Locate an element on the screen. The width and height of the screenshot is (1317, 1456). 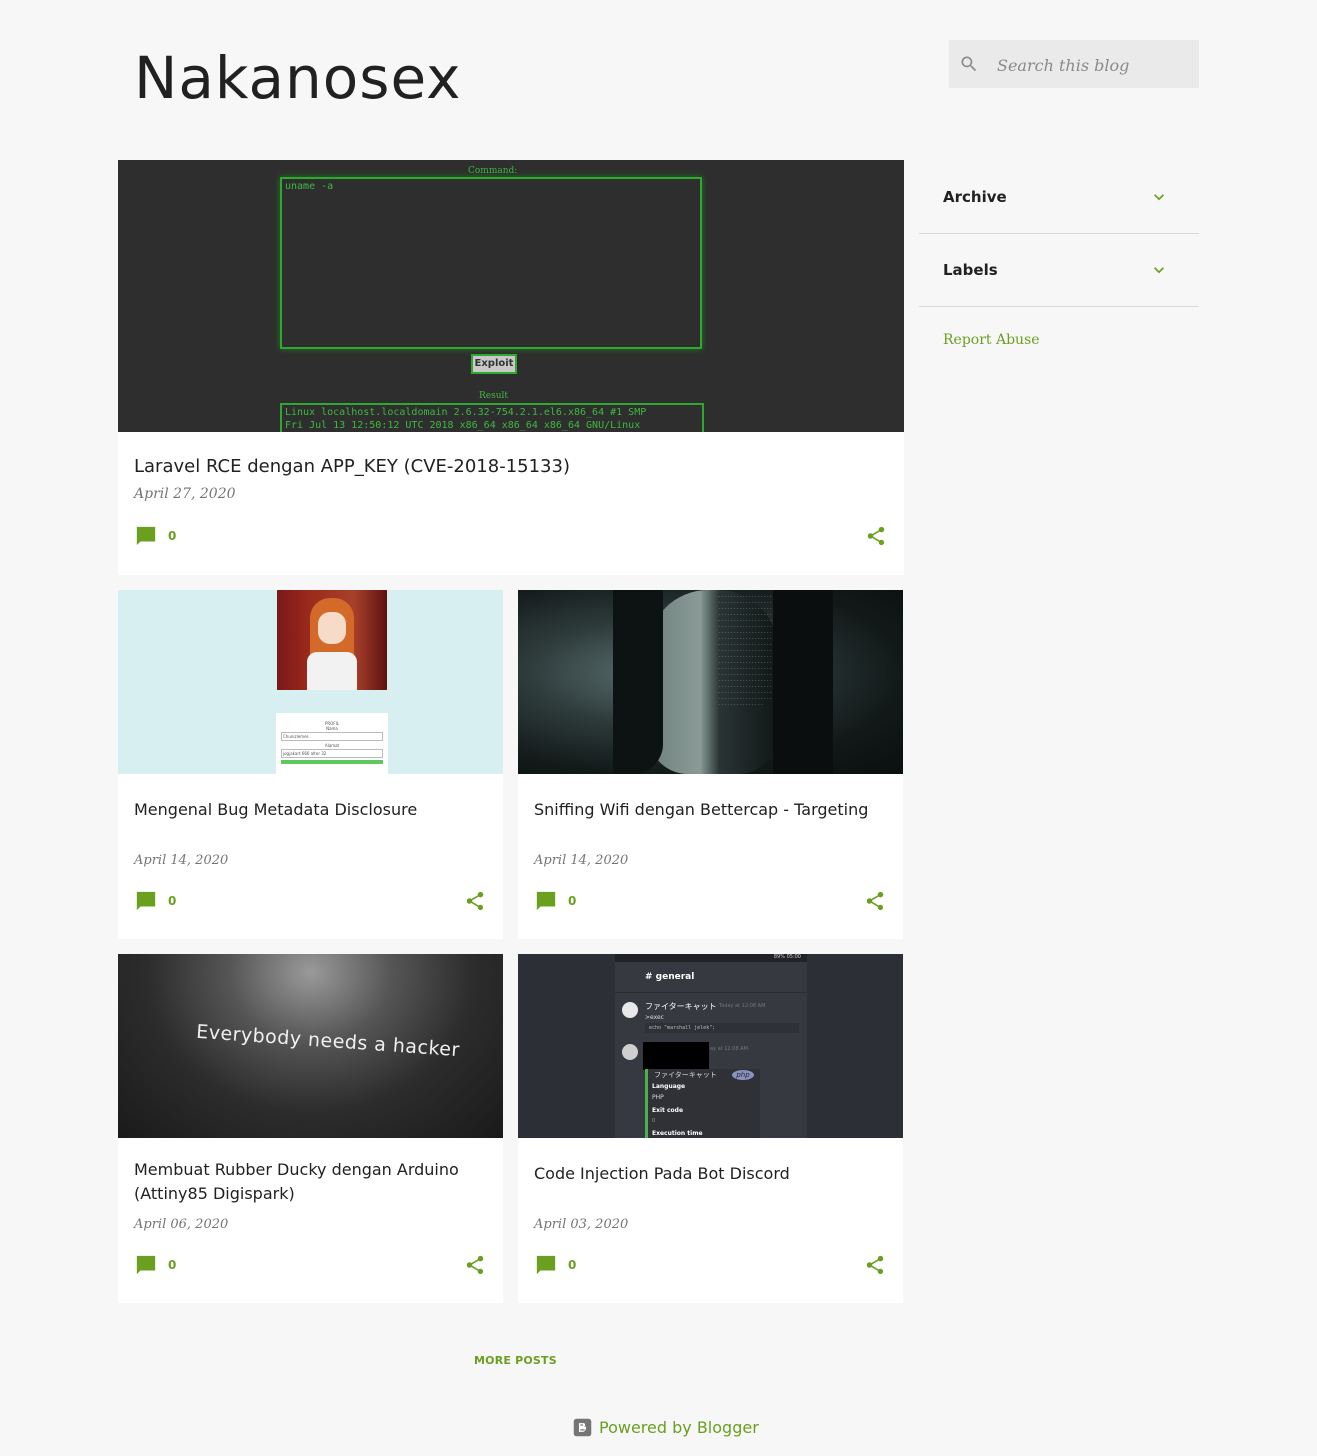
post-date: April 27, 2020 is located at coordinates (185, 494).